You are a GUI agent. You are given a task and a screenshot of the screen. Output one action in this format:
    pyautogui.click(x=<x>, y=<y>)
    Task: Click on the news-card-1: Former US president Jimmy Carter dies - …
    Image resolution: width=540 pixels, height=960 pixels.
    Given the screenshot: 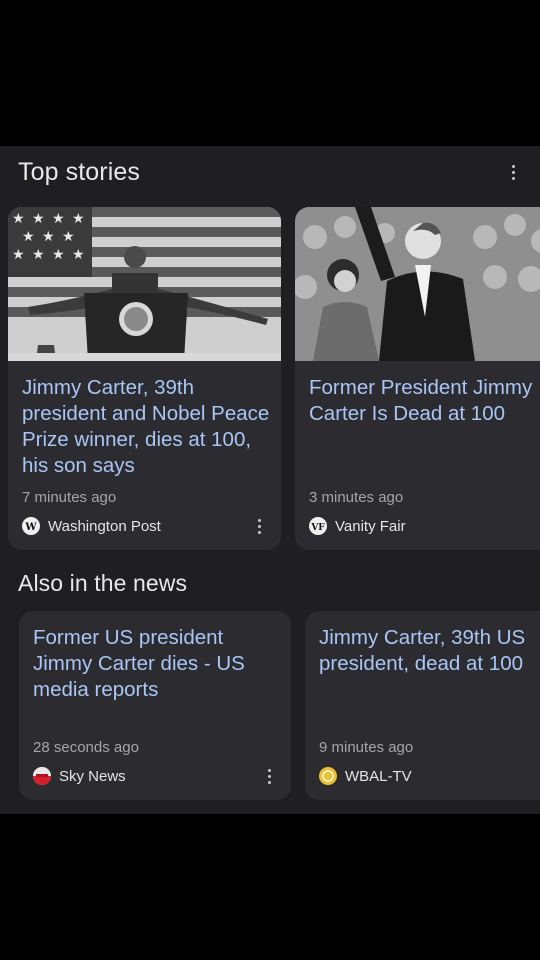 What is the action you would take?
    pyautogui.click(x=155, y=705)
    